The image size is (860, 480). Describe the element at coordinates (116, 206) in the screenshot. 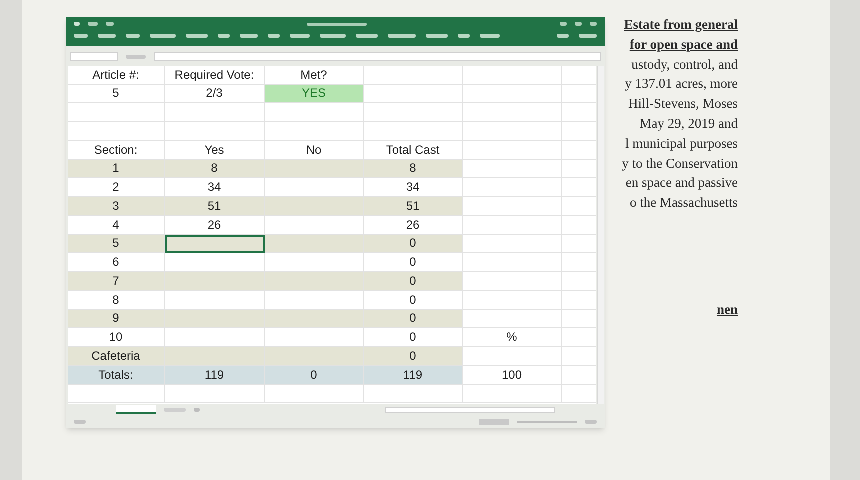

I see `table-cell: 3` at that location.